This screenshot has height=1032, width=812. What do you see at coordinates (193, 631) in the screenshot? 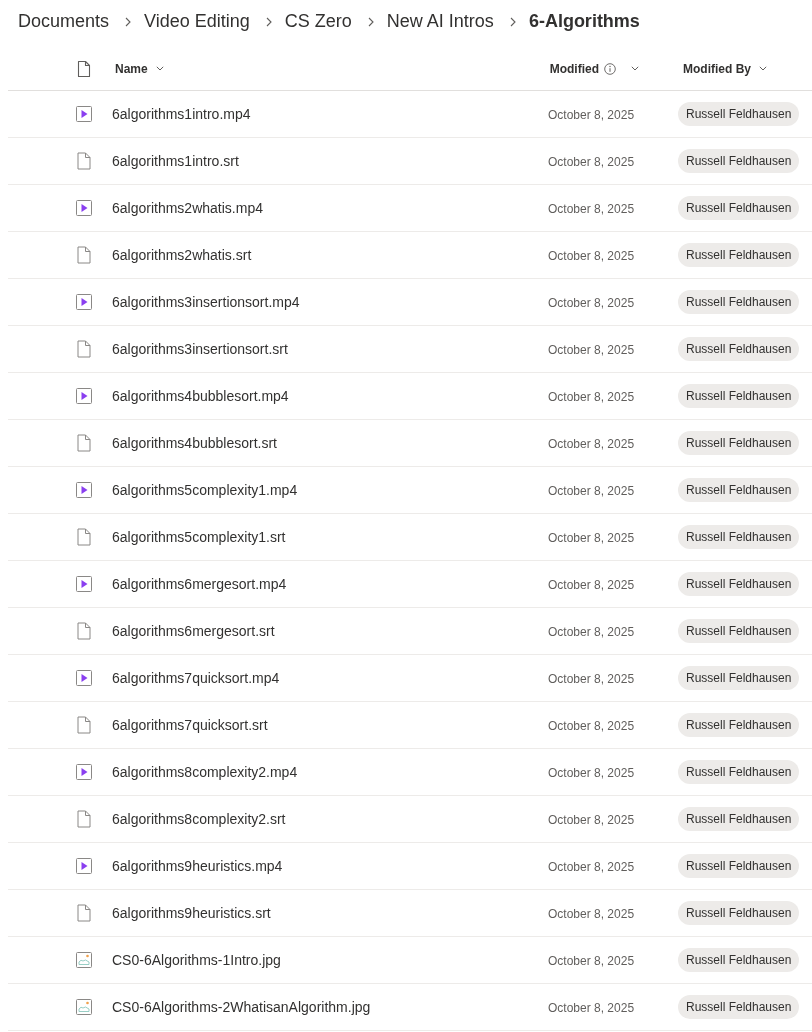
I see `file-name-link: 6algorithms6mergesort.srt` at bounding box center [193, 631].